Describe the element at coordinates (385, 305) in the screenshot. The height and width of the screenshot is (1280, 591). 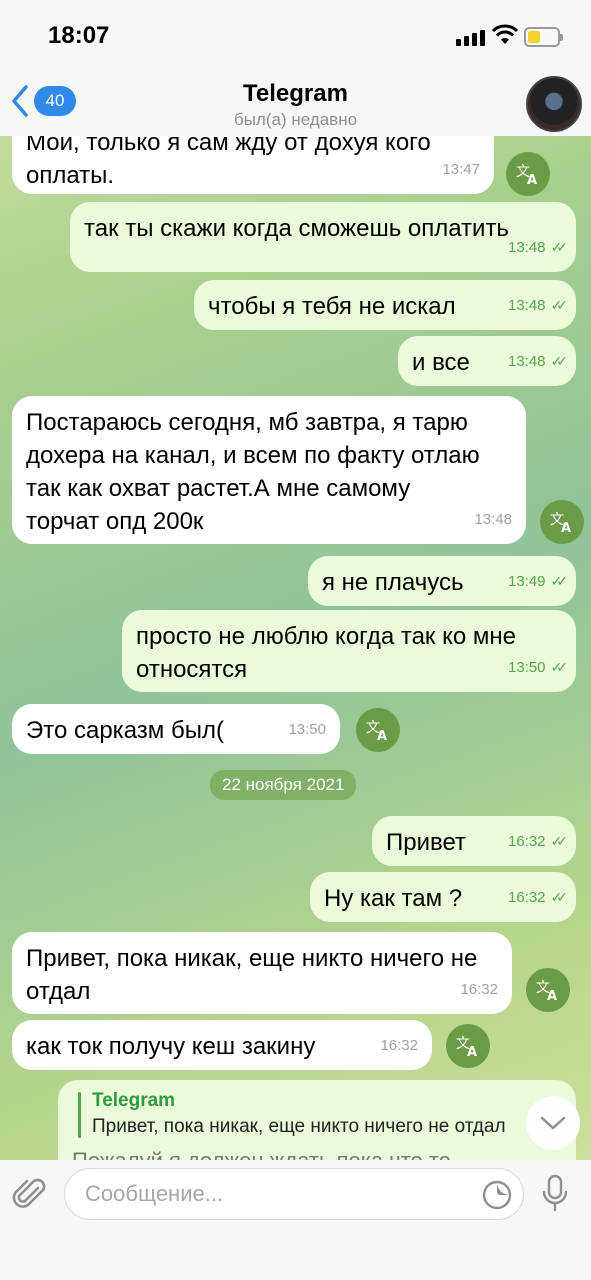
I see `message-outgoing: чтобы я тебя не искал 13:48 ✓✓` at that location.